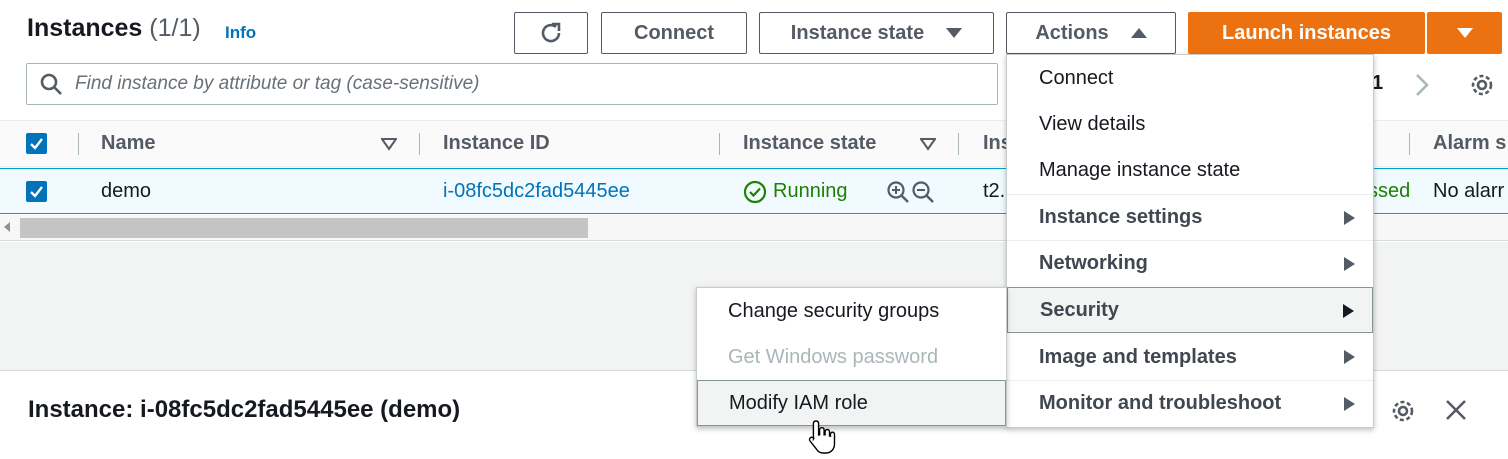 The width and height of the screenshot is (1508, 459). I want to click on submenu-item-get-windows-password: Get Windows password, so click(833, 356).